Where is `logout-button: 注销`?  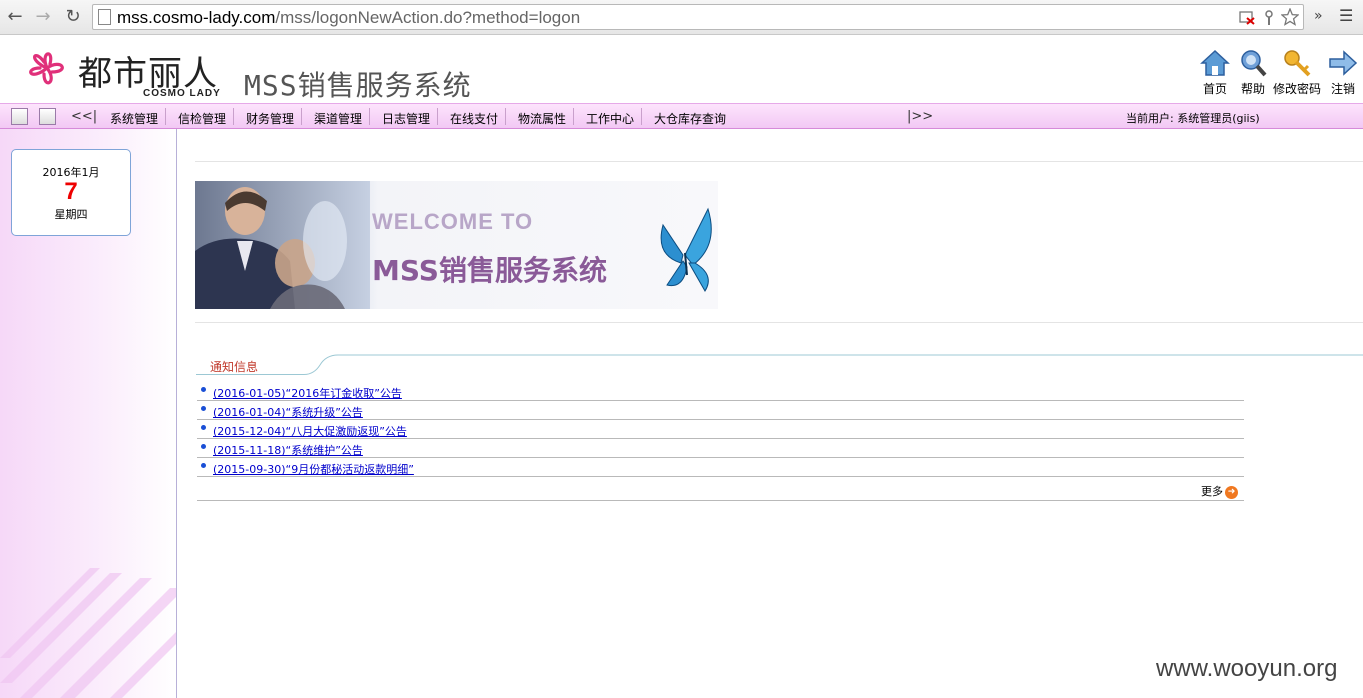
logout-button: 注销 is located at coordinates (1343, 72).